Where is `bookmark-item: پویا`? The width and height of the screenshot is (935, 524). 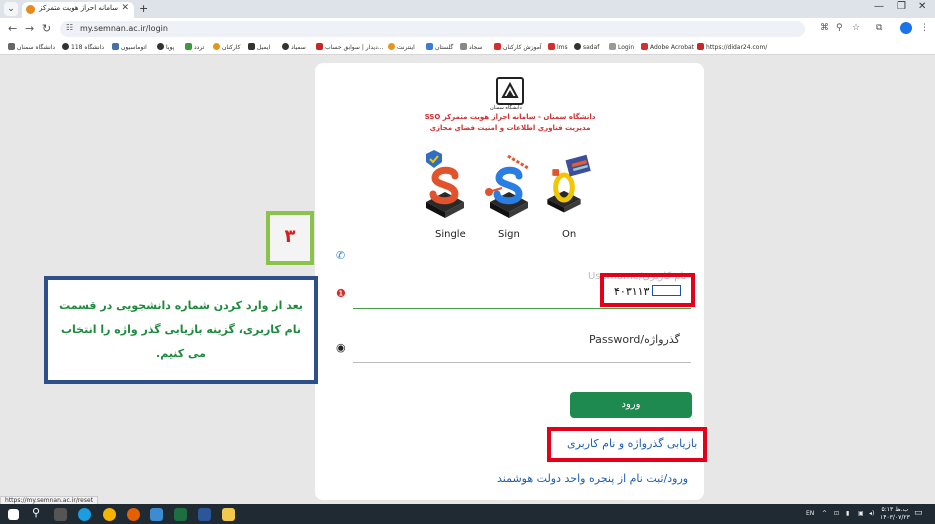
bookmark-item: پویا is located at coordinates (165, 47).